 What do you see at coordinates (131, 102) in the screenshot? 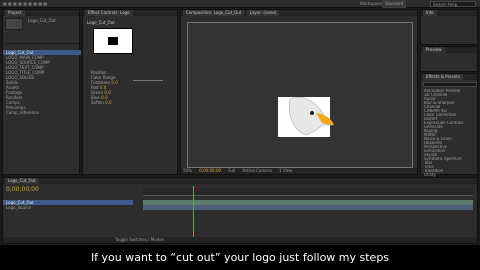
I see `property-row: Soften 0.0` at bounding box center [131, 102].